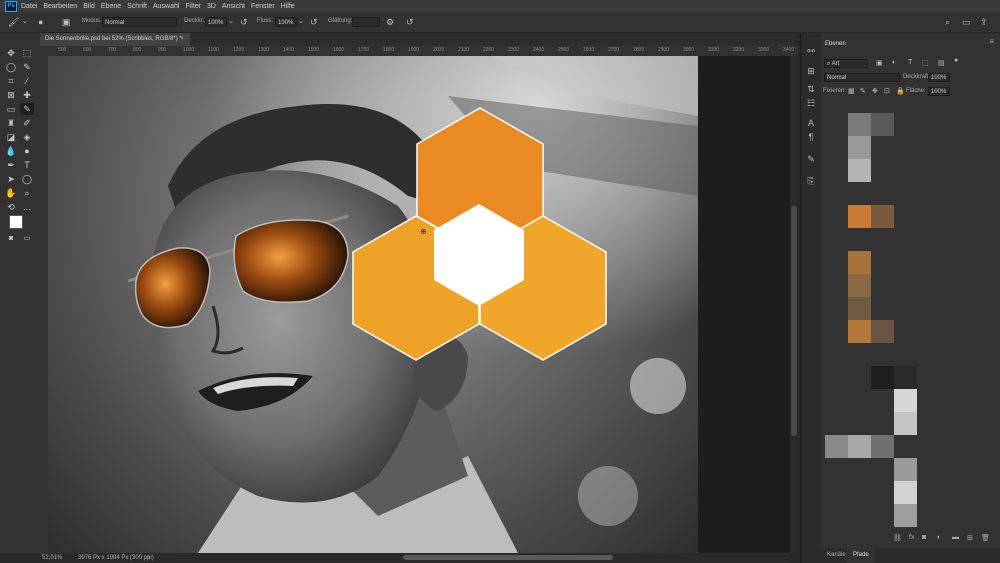 The width and height of the screenshot is (1000, 563). What do you see at coordinates (985, 538) in the screenshot?
I see `trash-icon: 🗑` at bounding box center [985, 538].